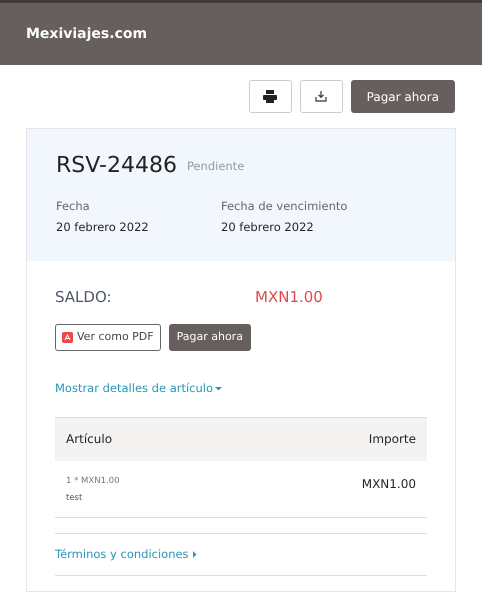 Image resolution: width=482 pixels, height=597 pixels. I want to click on date-label: Fecha, so click(73, 206).